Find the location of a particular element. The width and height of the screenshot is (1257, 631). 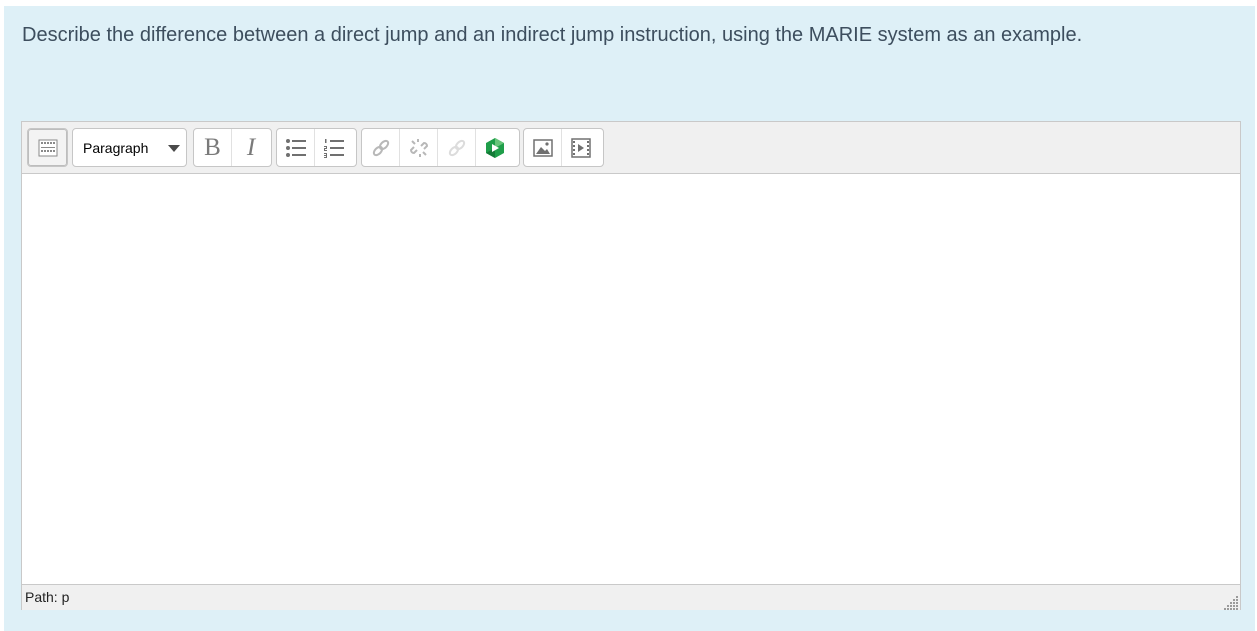

ordered-list-icon is located at coordinates (334, 148).